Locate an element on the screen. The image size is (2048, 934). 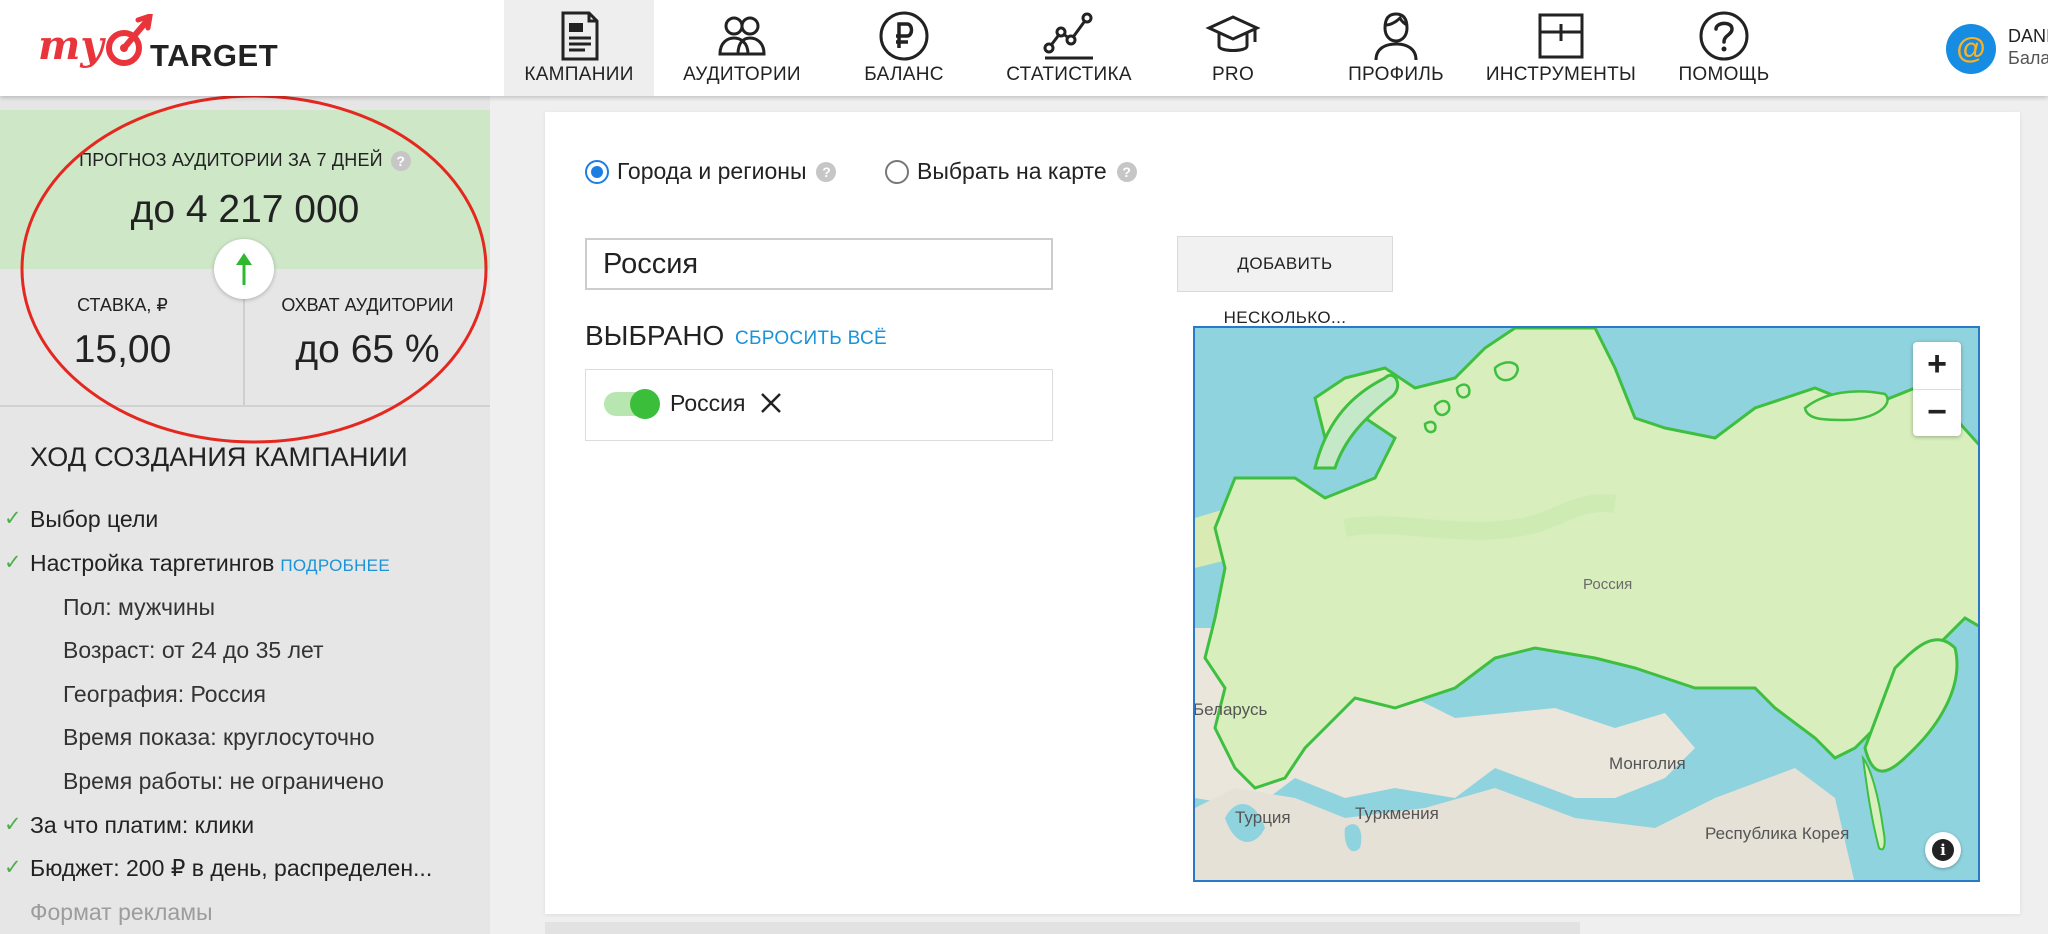
step-format: Формат рекламы is located at coordinates (121, 912).